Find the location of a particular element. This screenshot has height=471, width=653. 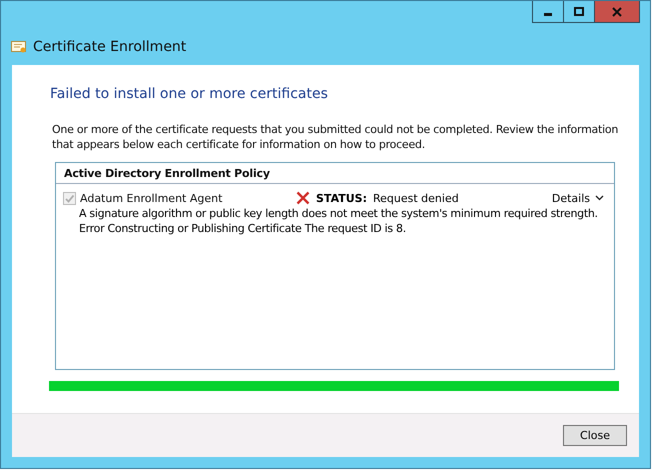

minimize-button is located at coordinates (548, 12).